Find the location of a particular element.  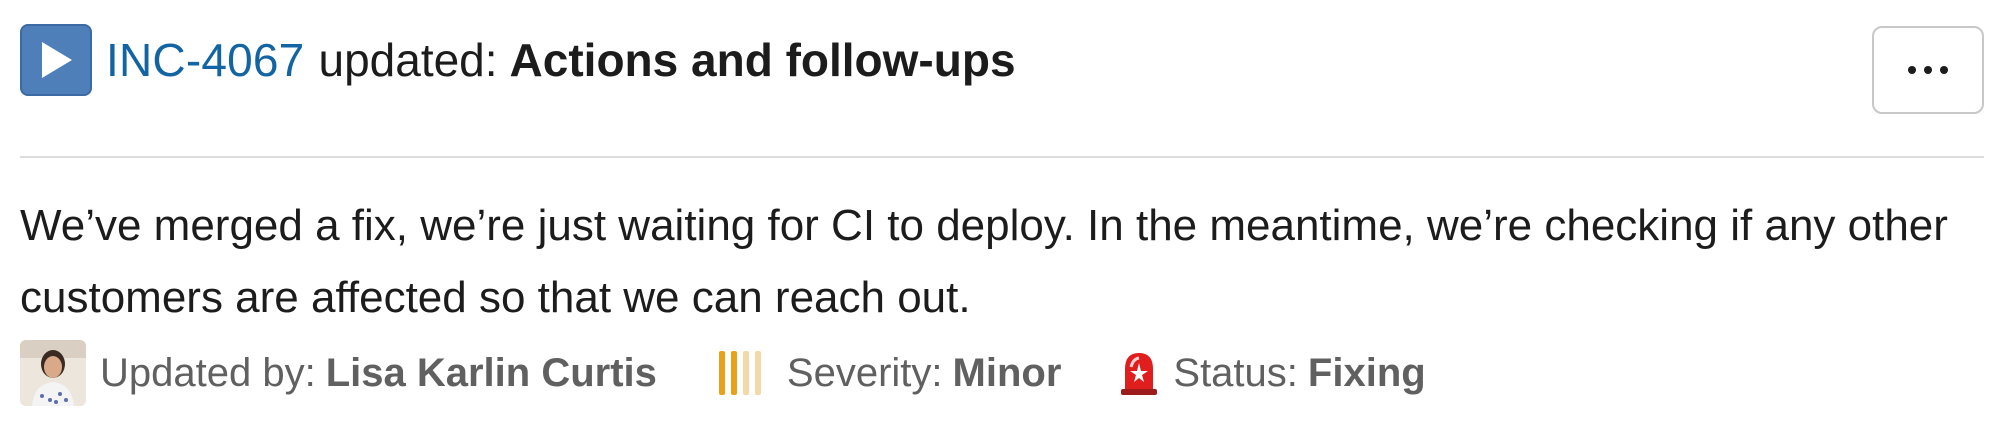

update-header: INC-4067 updated: Actions and follow-ups is located at coordinates (518, 60).